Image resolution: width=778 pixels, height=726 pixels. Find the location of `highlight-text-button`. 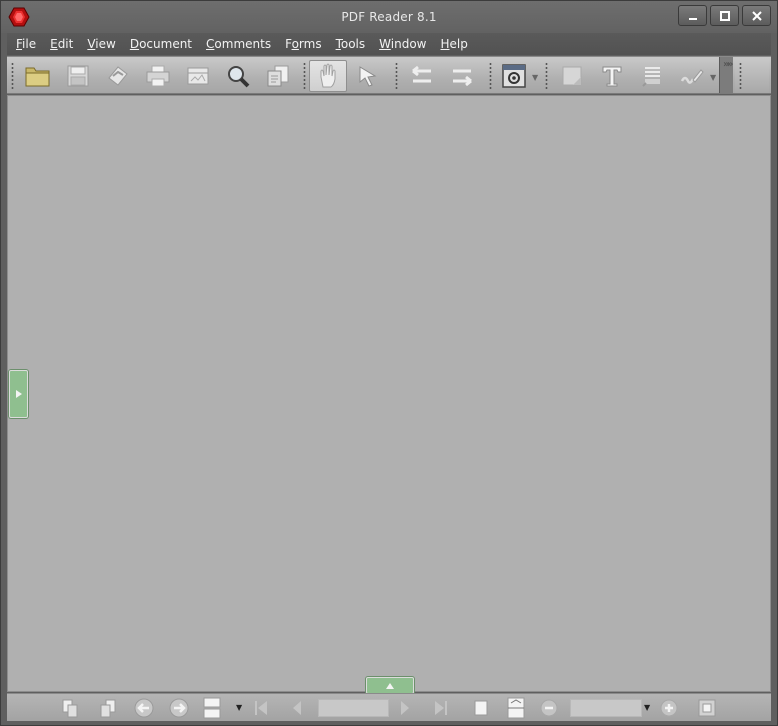

highlight-text-button is located at coordinates (652, 76).